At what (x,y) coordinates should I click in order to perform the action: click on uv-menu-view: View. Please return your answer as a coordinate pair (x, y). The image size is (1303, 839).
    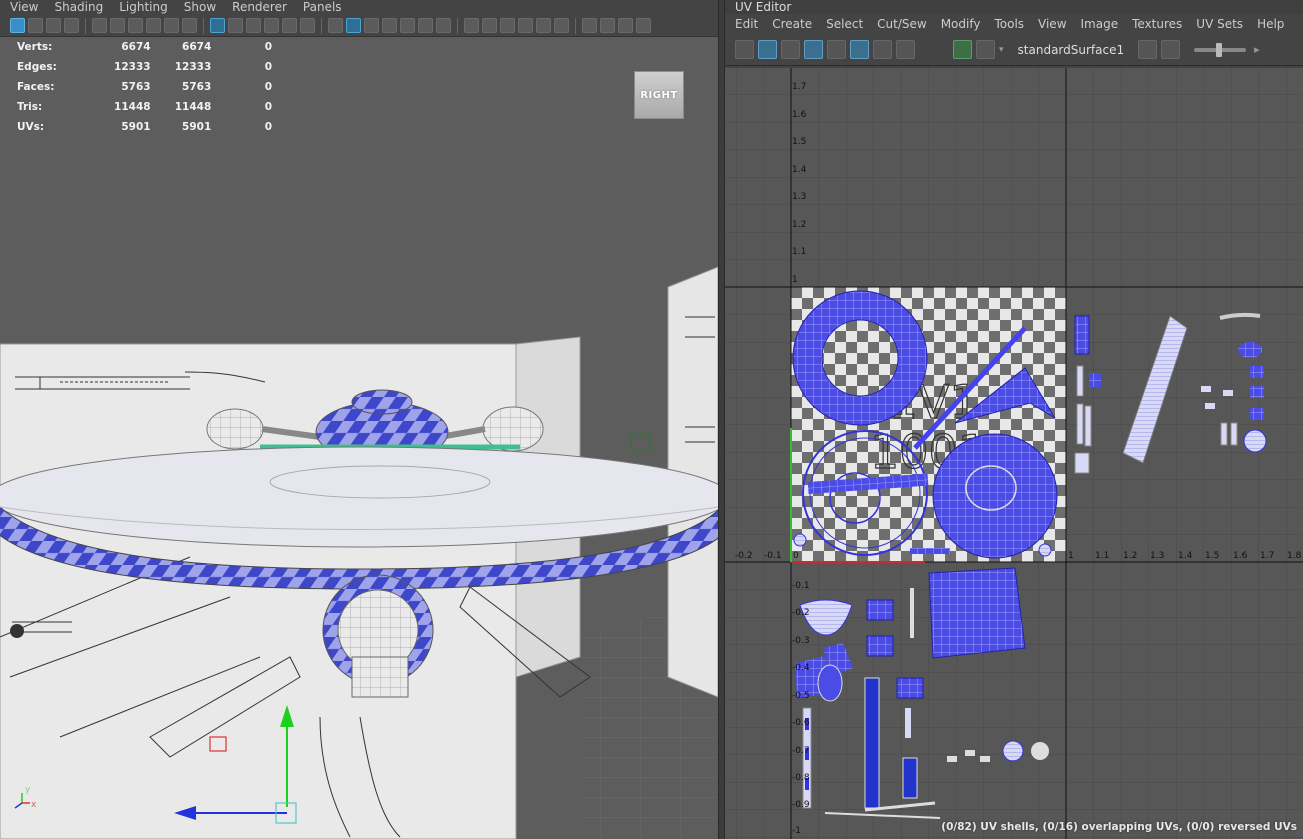
    Looking at the image, I should click on (1052, 24).